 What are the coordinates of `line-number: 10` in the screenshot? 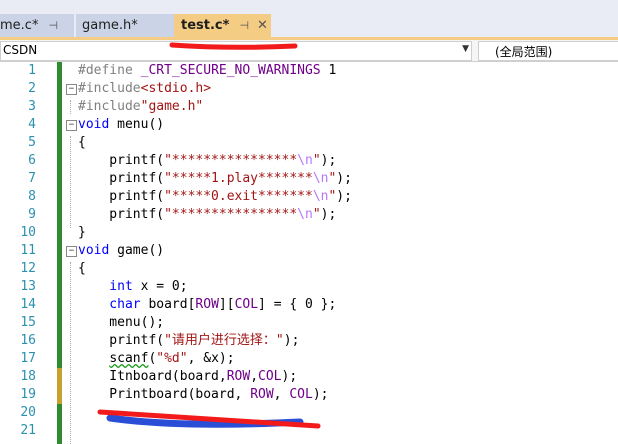 It's located at (28, 232).